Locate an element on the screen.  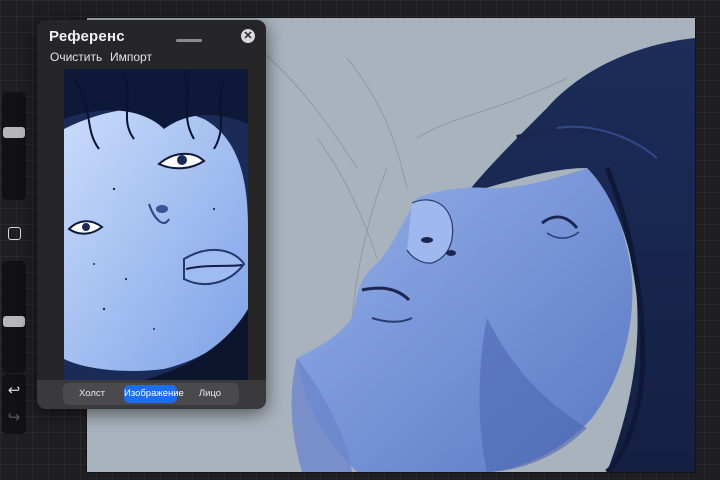
import-button: Импорт is located at coordinates (131, 57).